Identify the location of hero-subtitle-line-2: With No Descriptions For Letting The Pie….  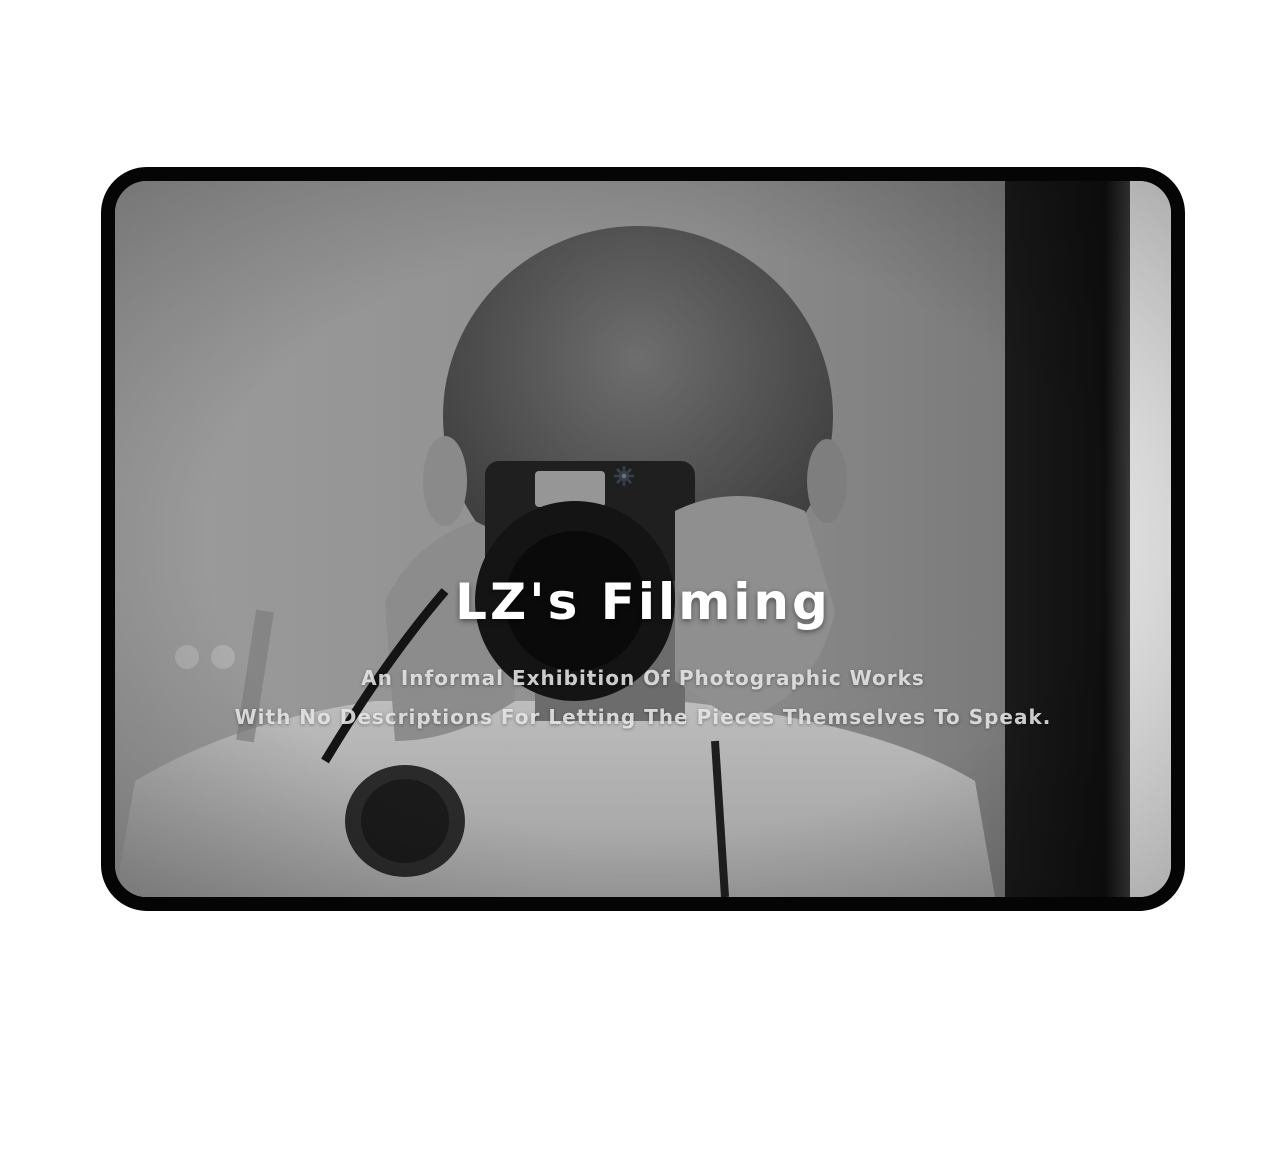
(643, 717).